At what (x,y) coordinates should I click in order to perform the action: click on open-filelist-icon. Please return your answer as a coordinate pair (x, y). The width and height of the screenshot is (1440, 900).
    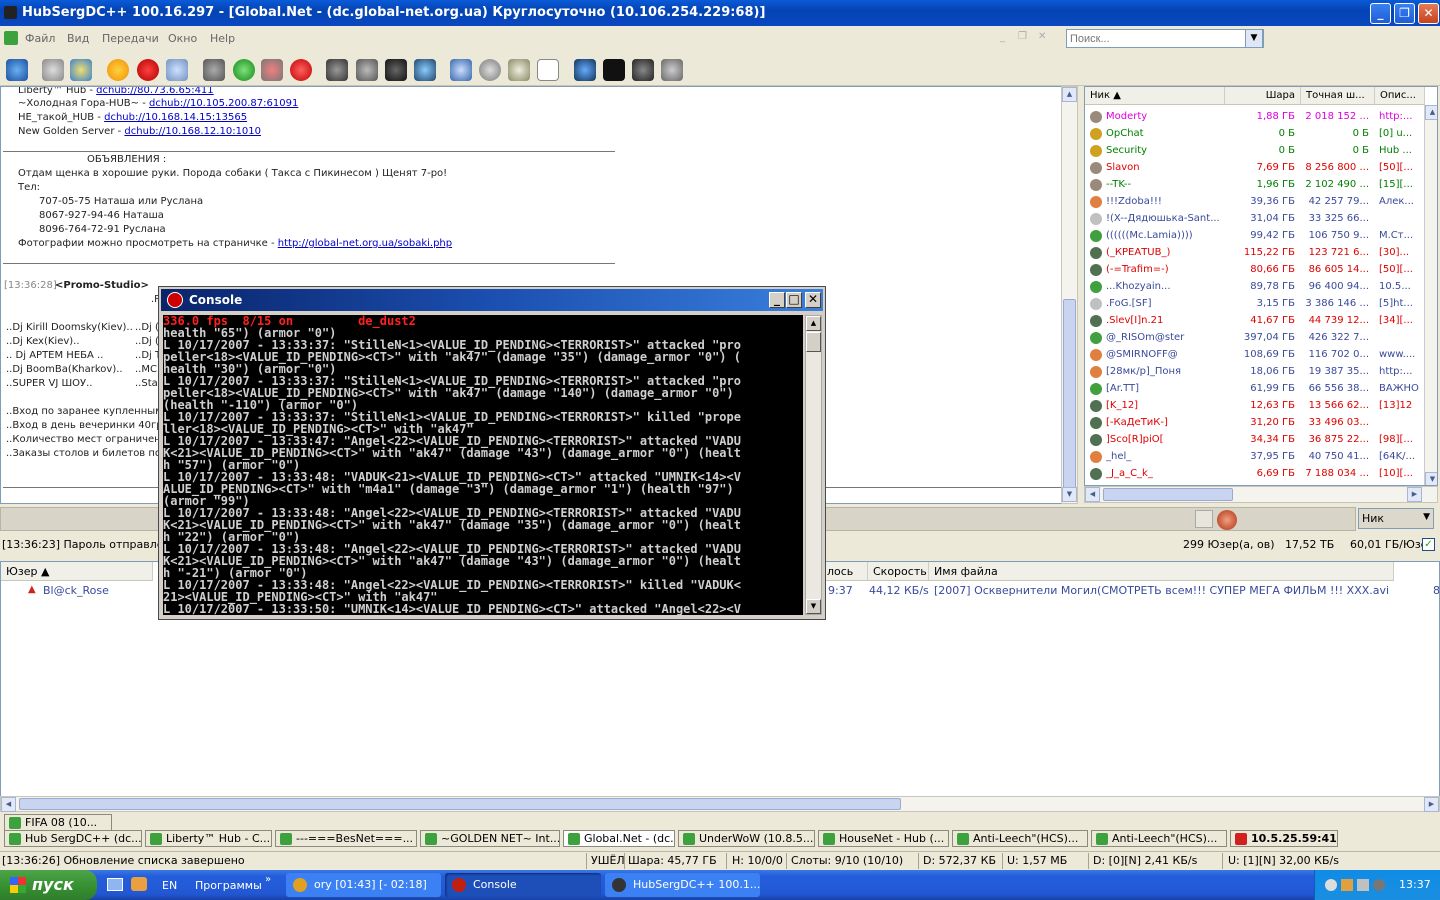
    Looking at the image, I should click on (461, 70).